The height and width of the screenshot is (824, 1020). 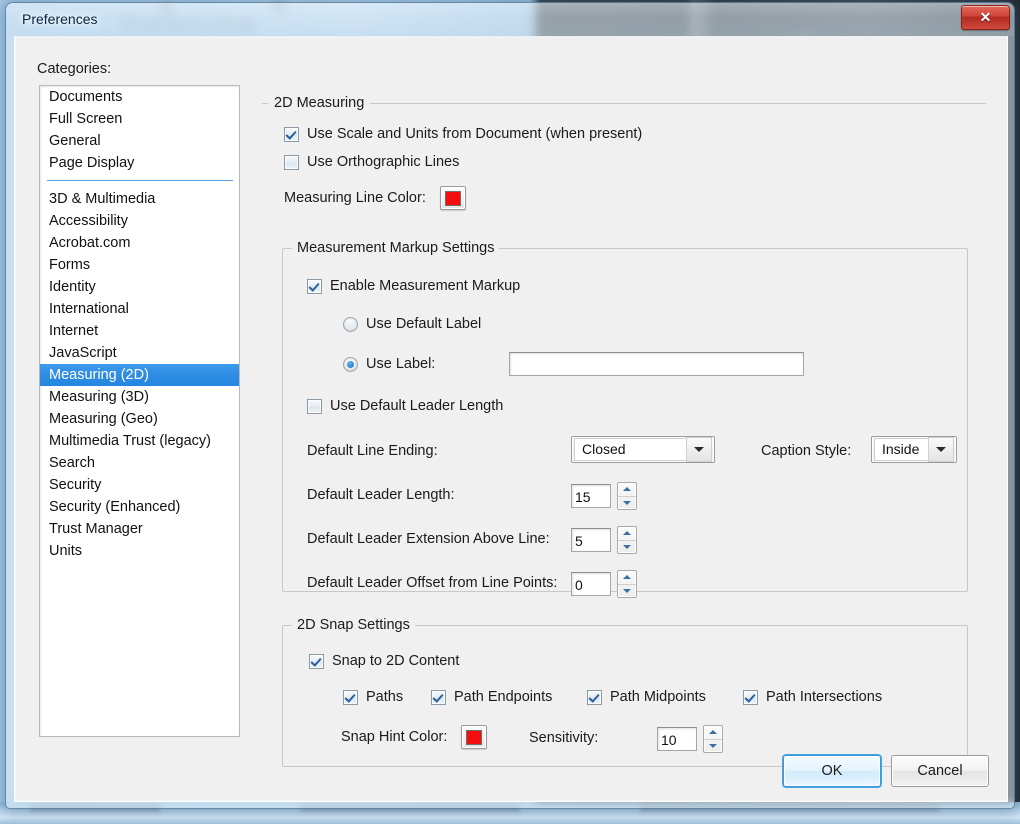 I want to click on chevron-down-icon, so click(x=699, y=449).